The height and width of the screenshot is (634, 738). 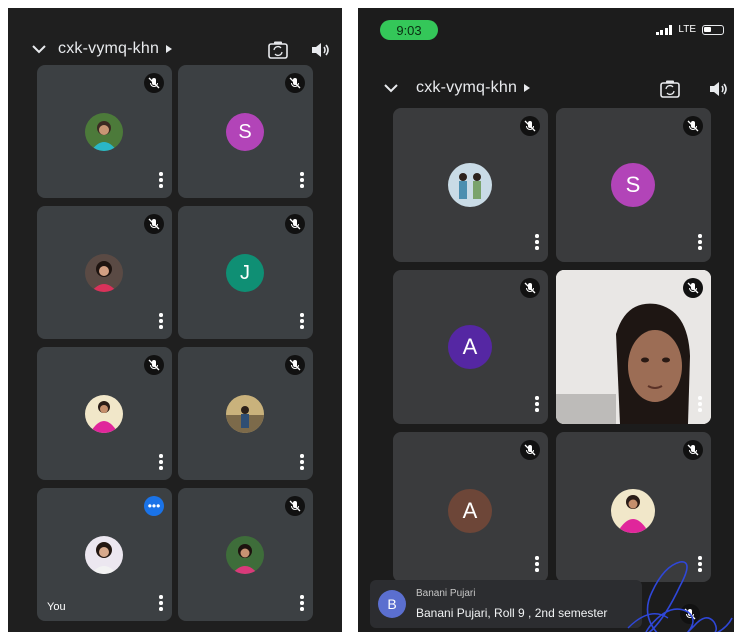 I want to click on participant-initial-avatar: J, so click(x=245, y=273).